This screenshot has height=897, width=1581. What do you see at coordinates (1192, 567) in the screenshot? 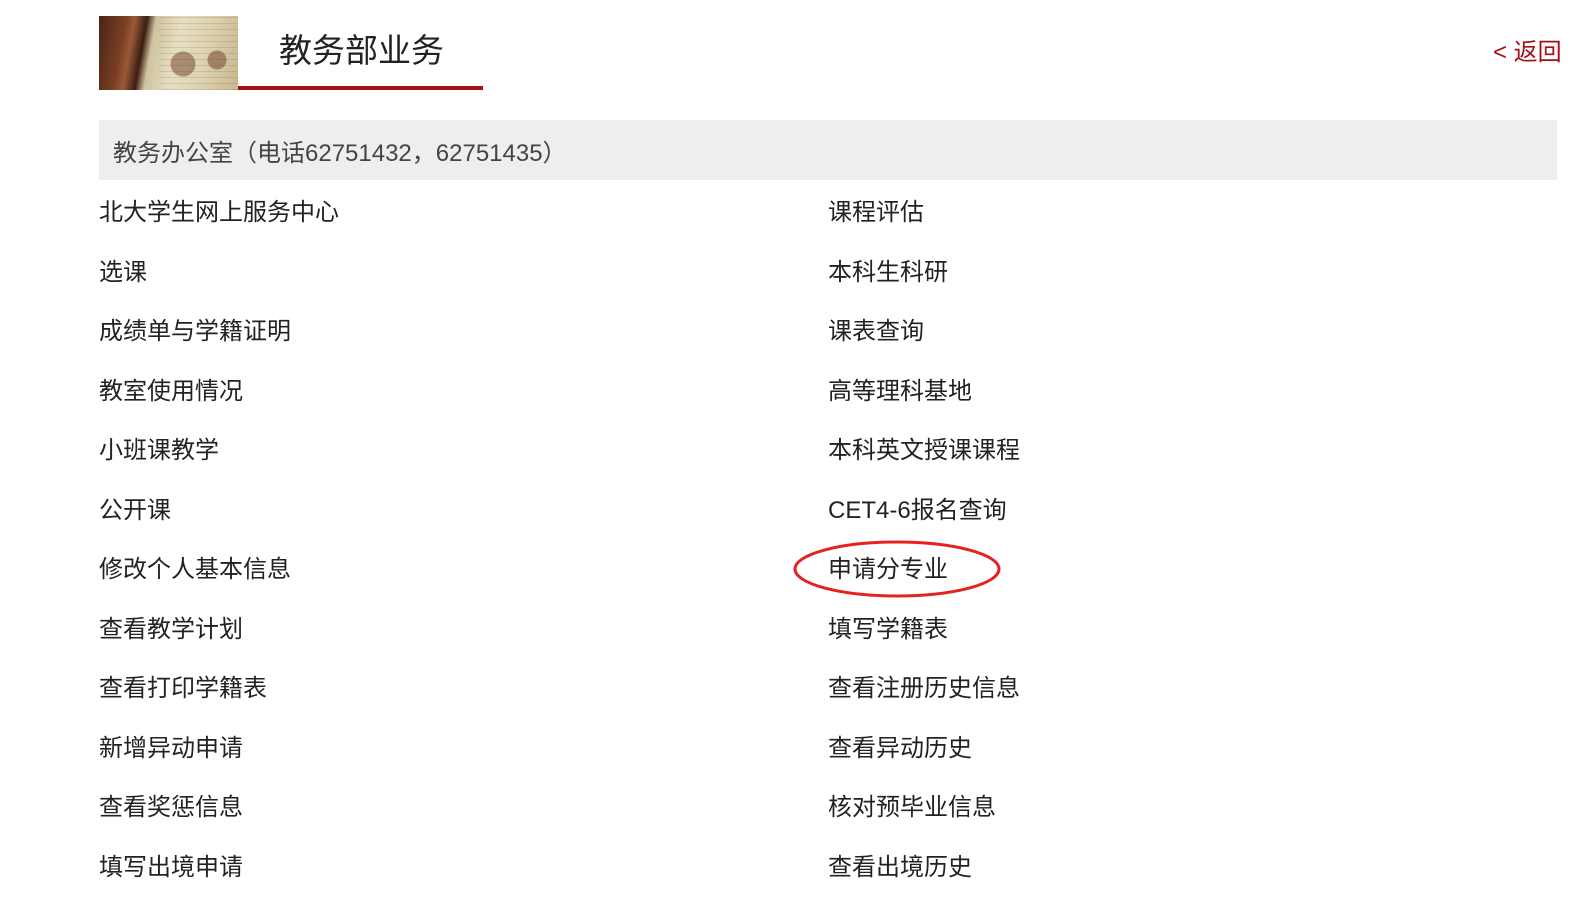
I see `link-apply-major: 申请分专业` at bounding box center [1192, 567].